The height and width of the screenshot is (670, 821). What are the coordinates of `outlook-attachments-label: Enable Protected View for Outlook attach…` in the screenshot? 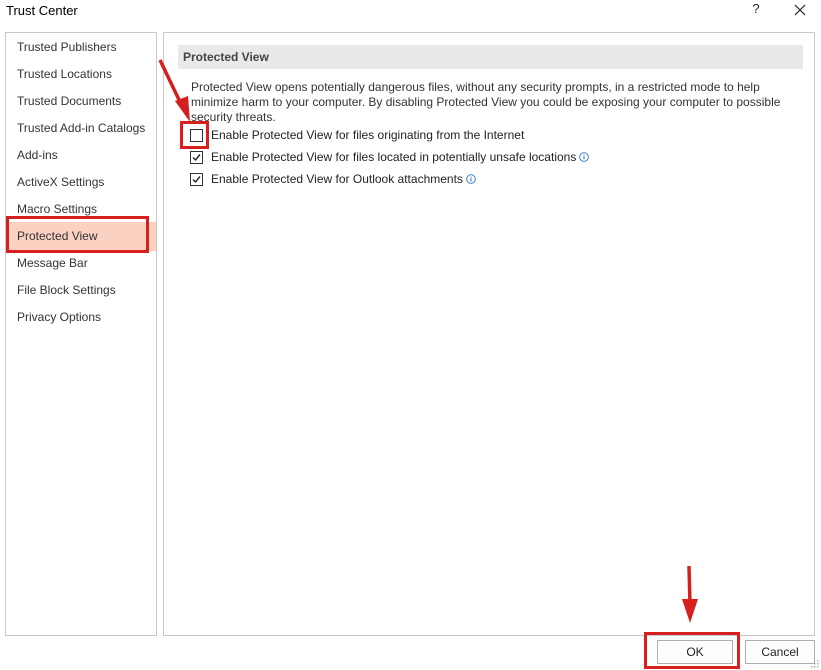 It's located at (337, 179).